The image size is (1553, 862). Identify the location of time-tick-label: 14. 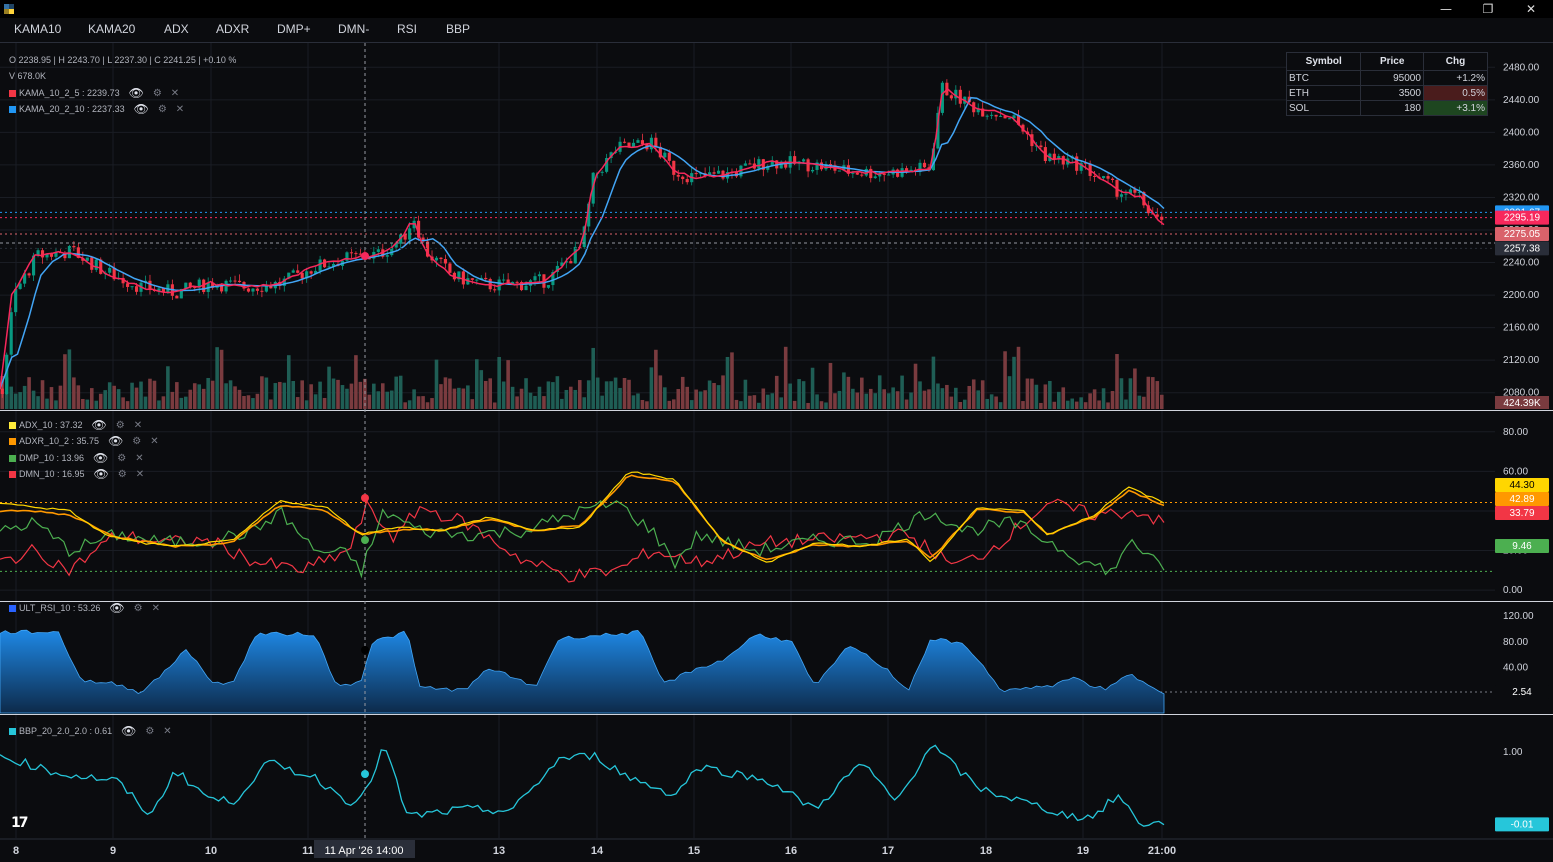
(597, 851).